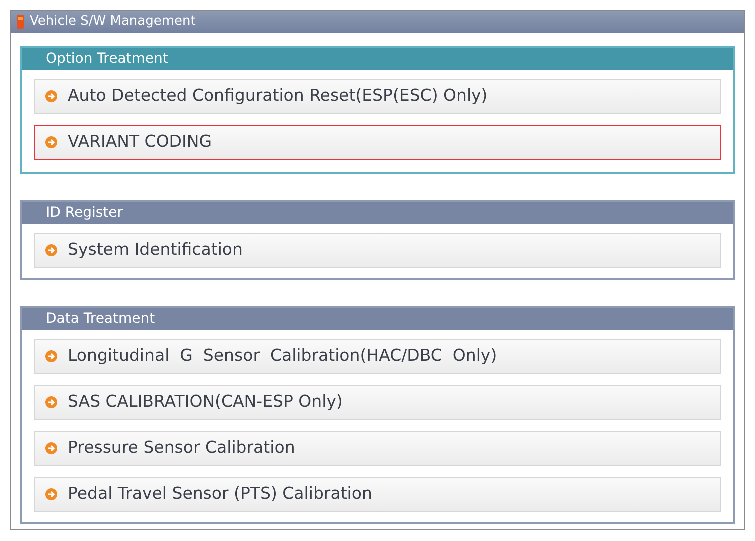 The image size is (755, 541). What do you see at coordinates (377, 356) in the screenshot?
I see `menu-item: Longitudinal G Sensor Calibration(HAC/DBC Only)` at bounding box center [377, 356].